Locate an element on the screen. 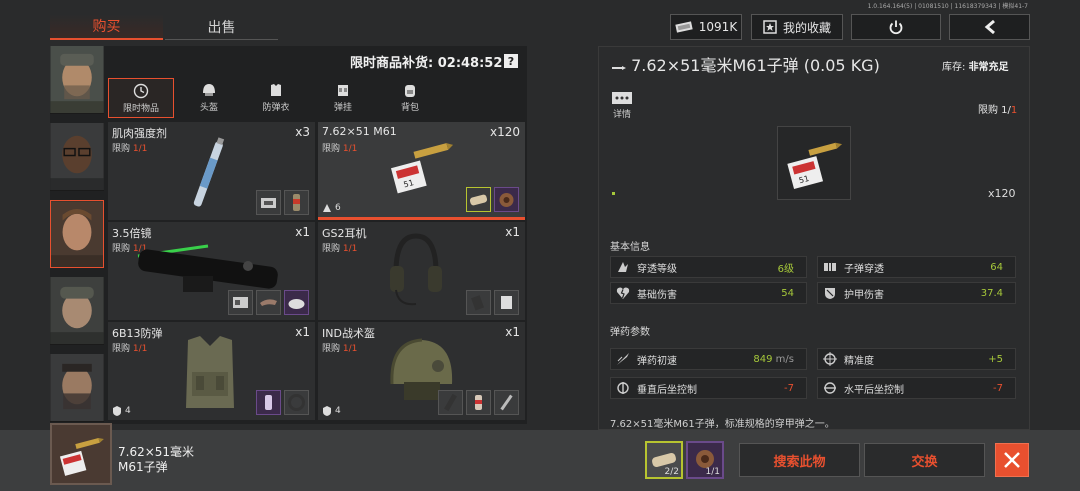 Image resolution: width=1080 pixels, height=491 pixels. category-rig: 弹挂 is located at coordinates (343, 98).